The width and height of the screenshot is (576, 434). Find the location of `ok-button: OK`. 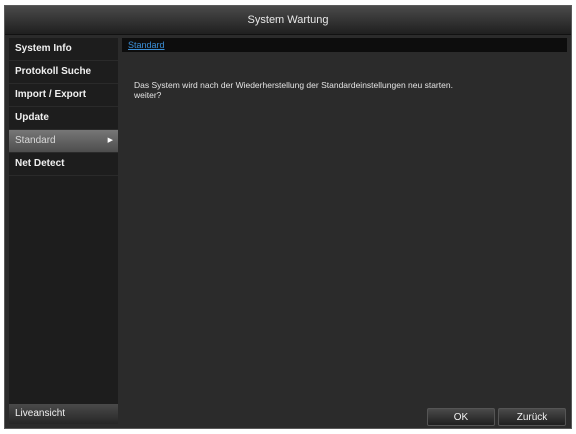

ok-button: OK is located at coordinates (461, 417).